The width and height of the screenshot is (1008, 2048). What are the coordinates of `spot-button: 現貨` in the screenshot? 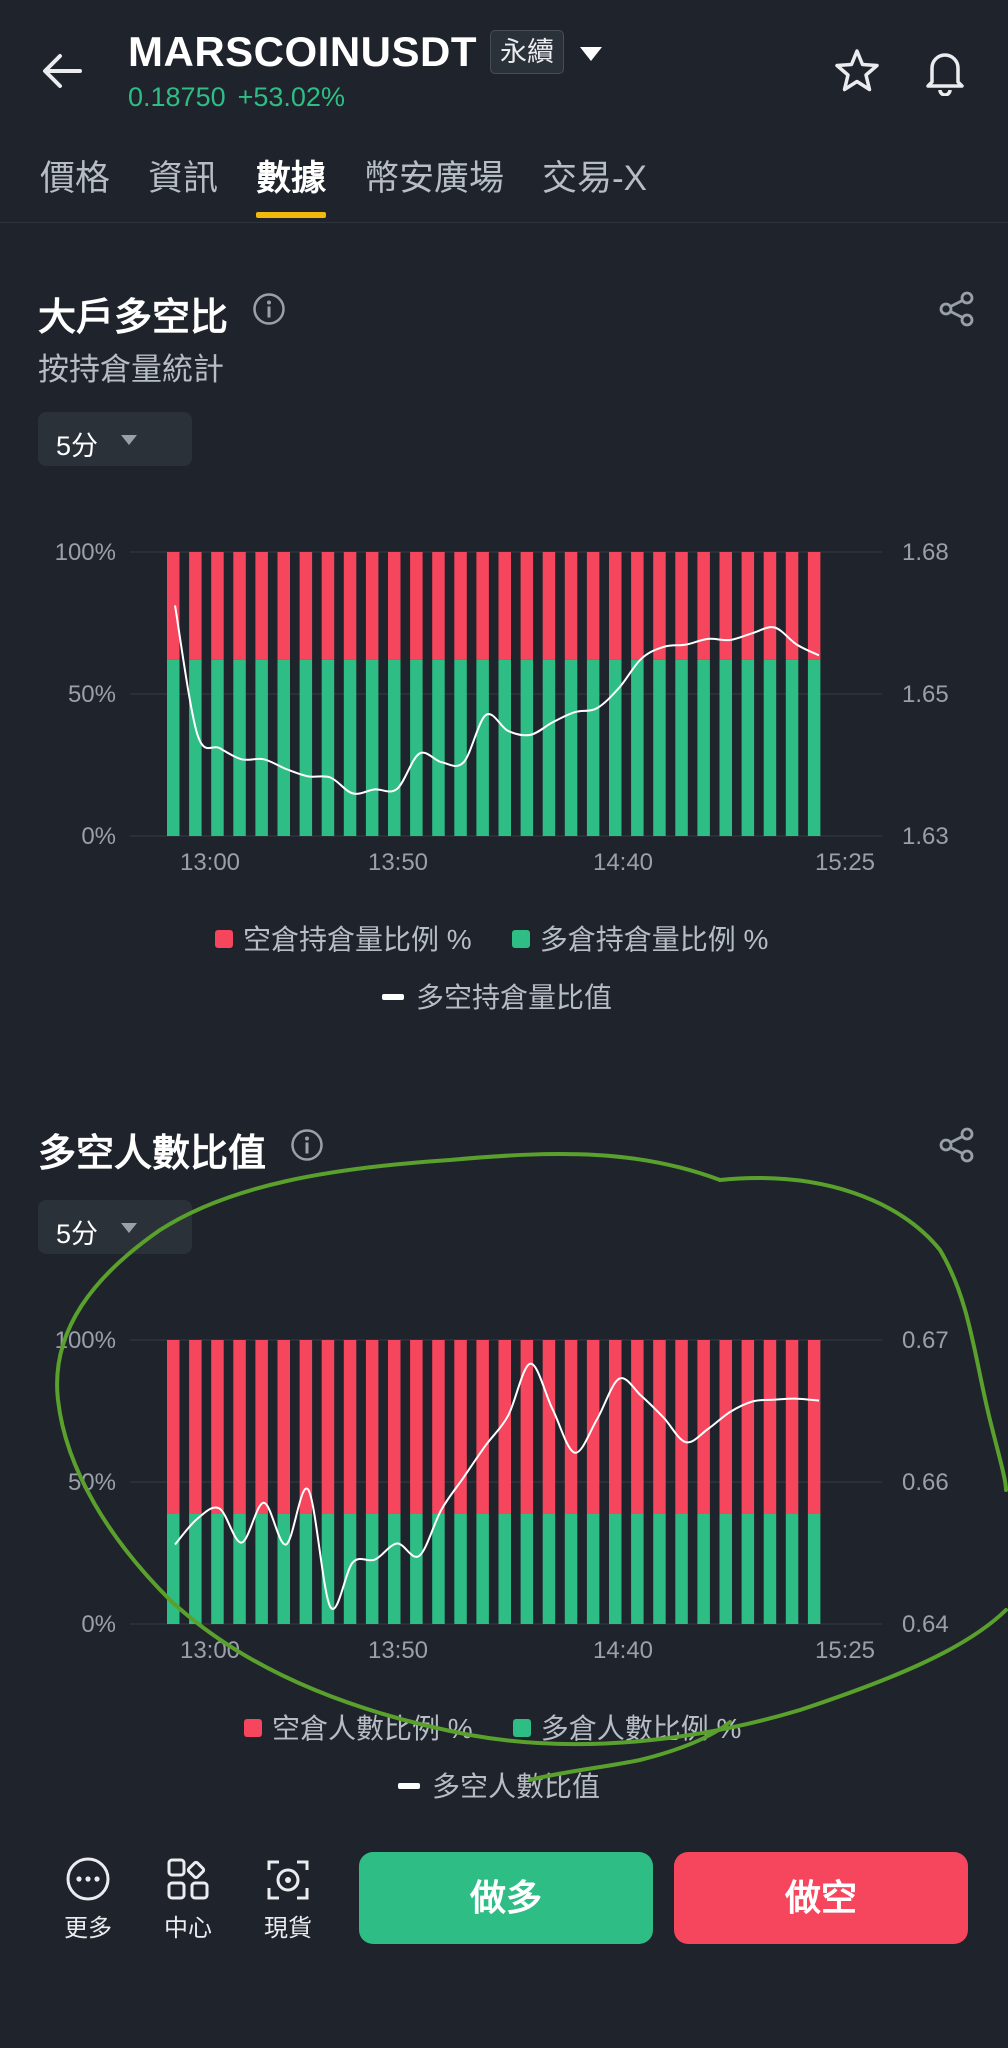 It's located at (288, 1899).